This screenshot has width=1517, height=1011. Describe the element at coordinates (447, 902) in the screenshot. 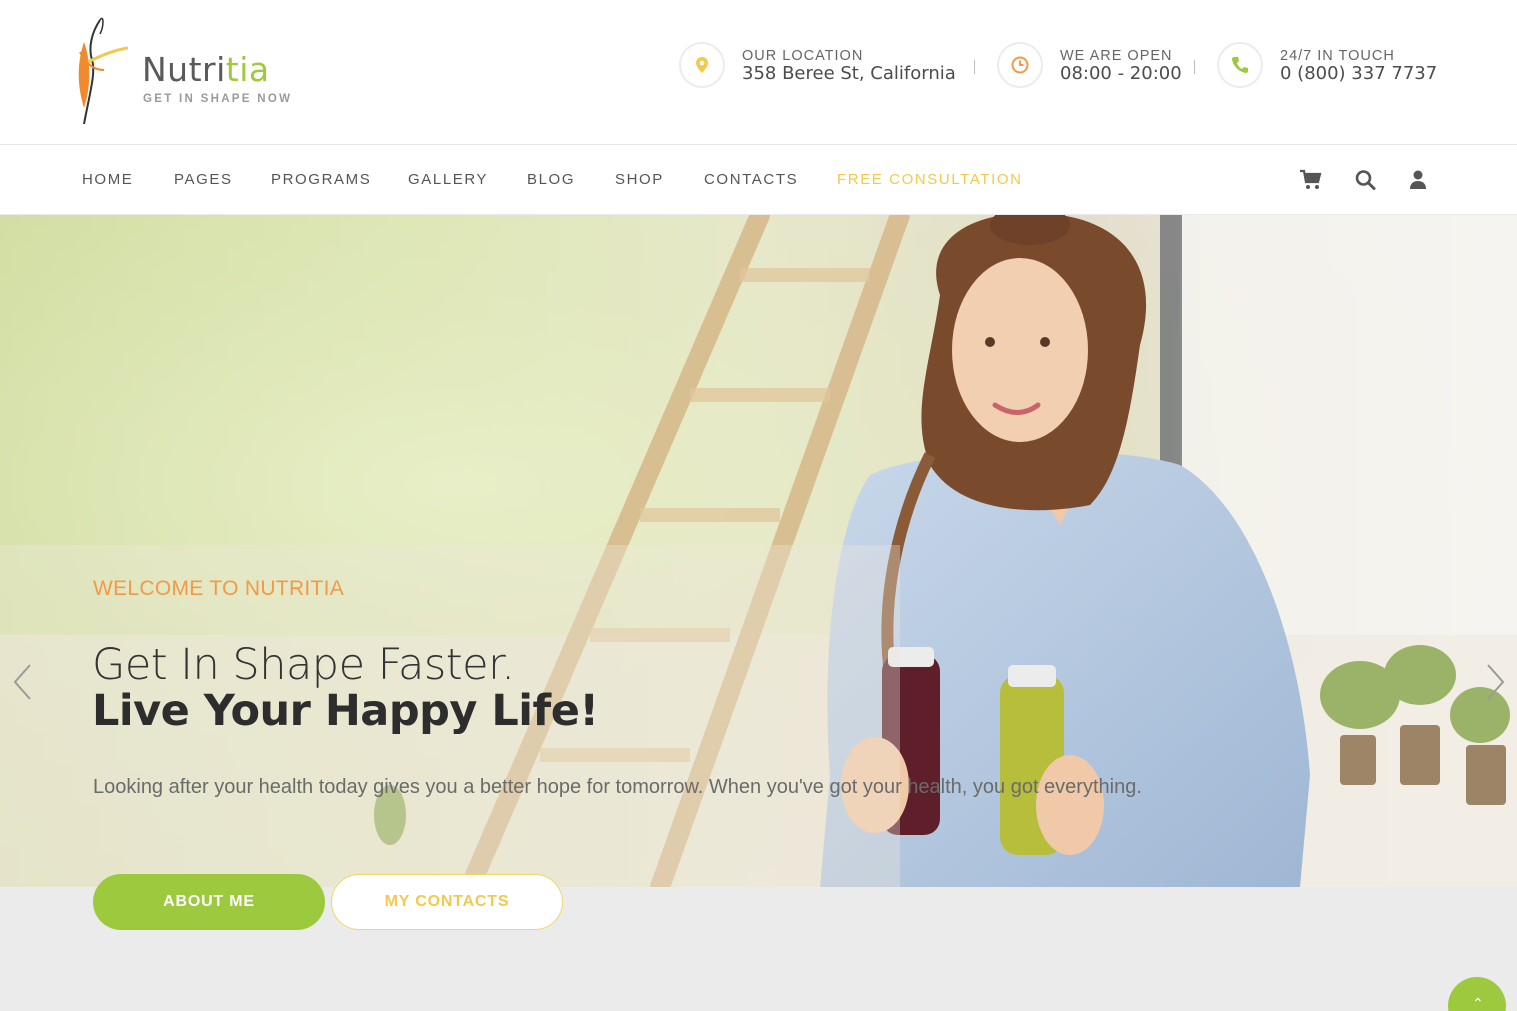

I see `my-contacts-button: MY CONTACTS` at that location.